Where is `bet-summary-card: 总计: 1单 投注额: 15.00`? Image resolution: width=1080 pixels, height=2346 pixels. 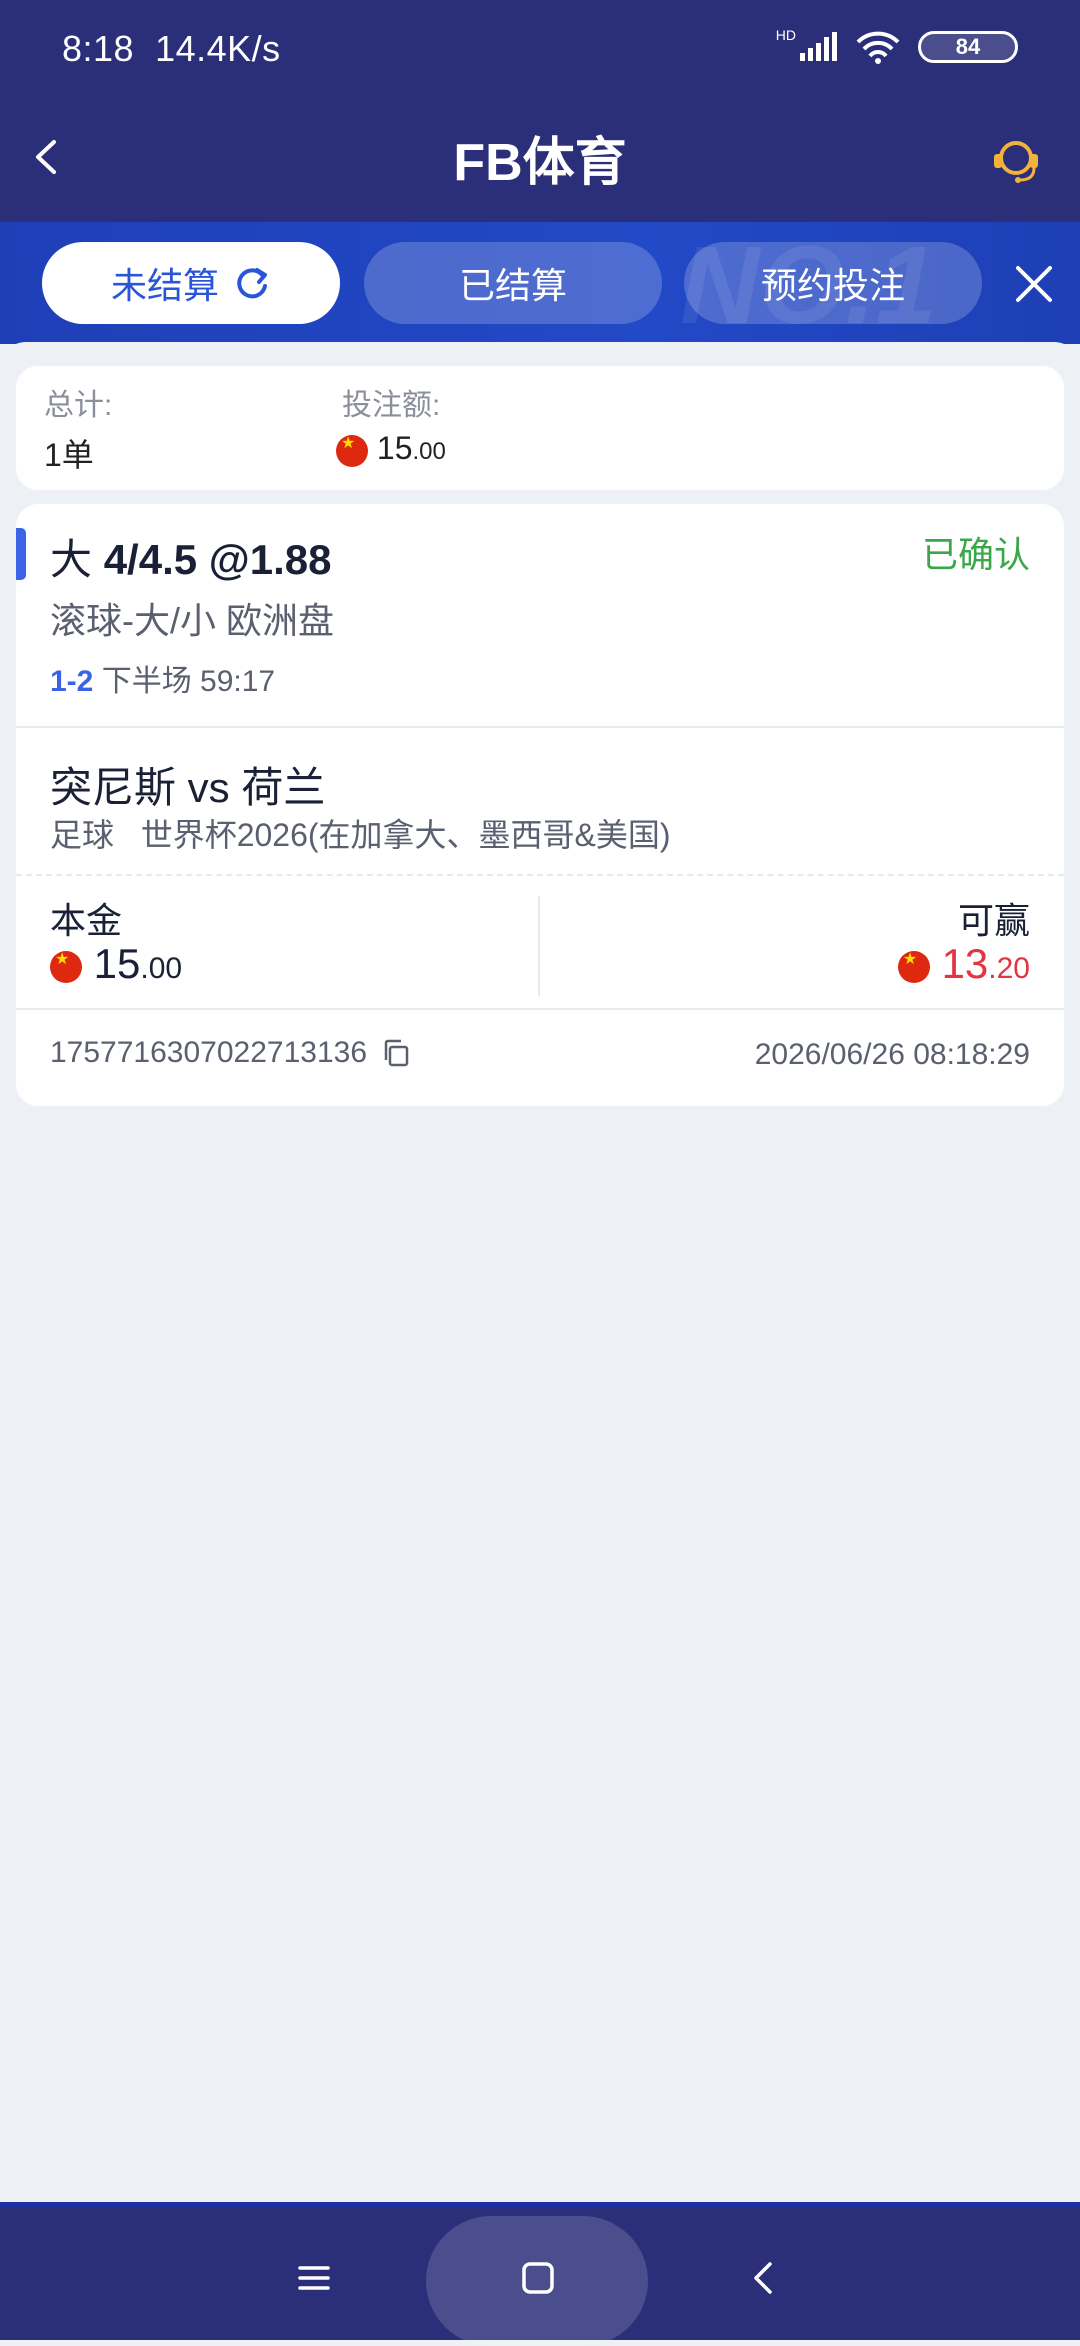 bet-summary-card: 总计: 1单 投注额: 15.00 is located at coordinates (540, 428).